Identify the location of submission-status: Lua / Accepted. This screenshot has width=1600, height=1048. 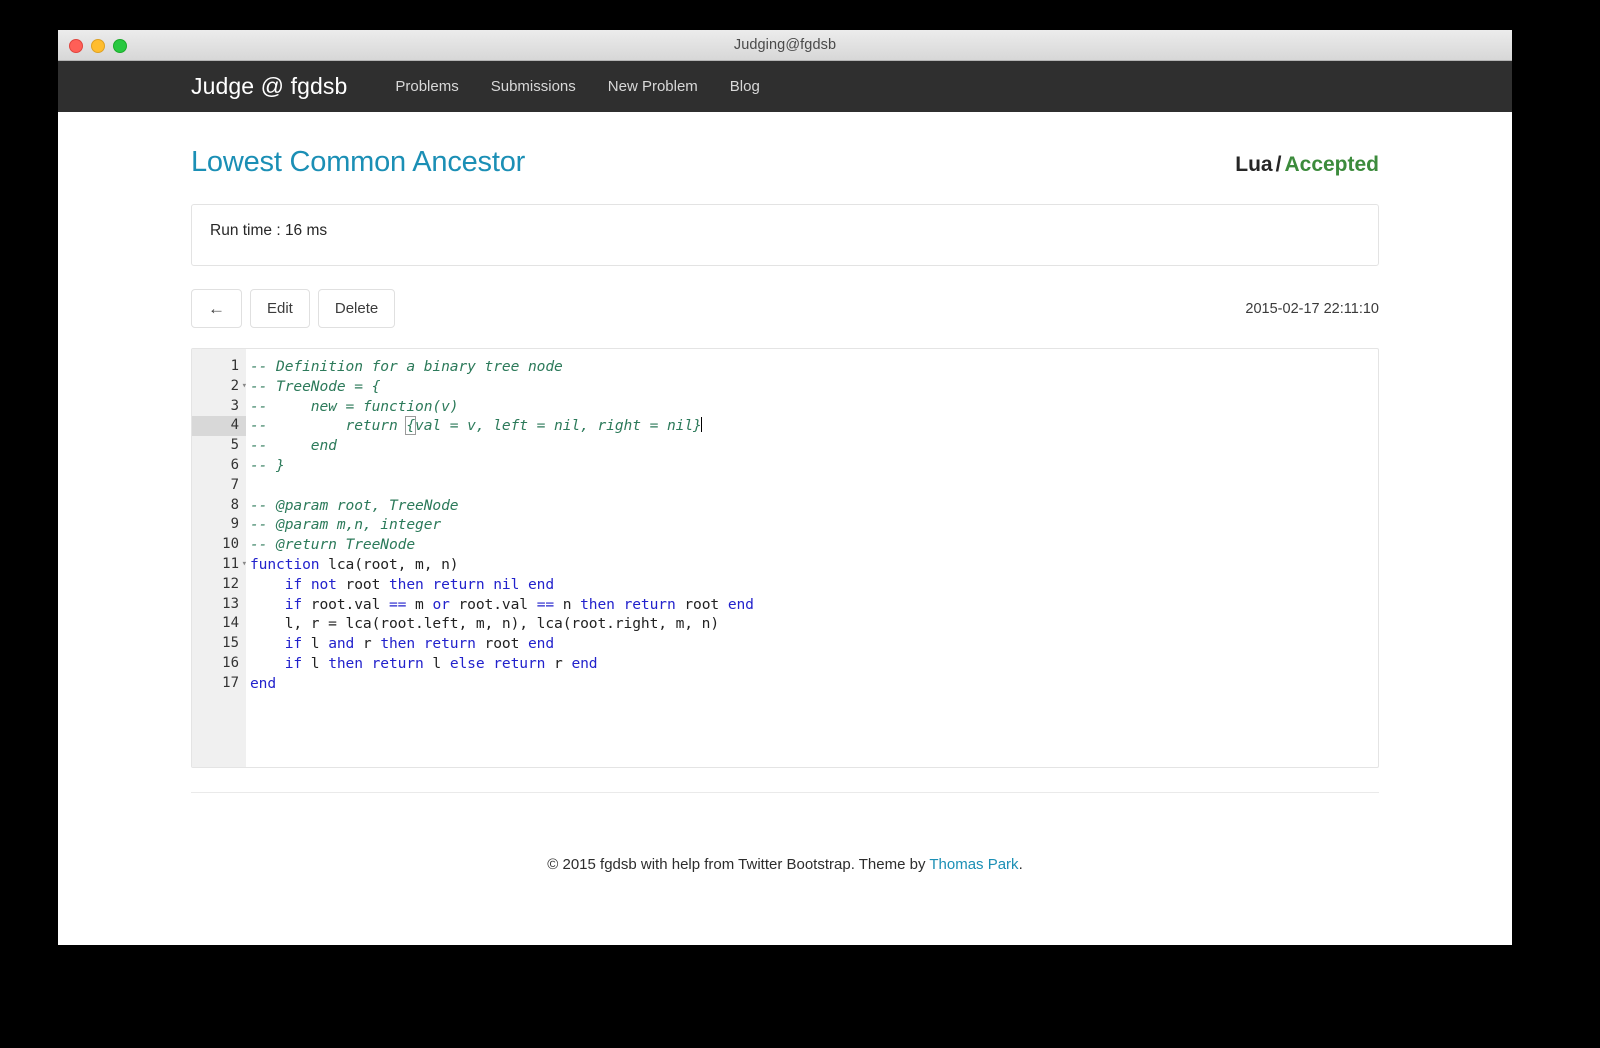
(1307, 165).